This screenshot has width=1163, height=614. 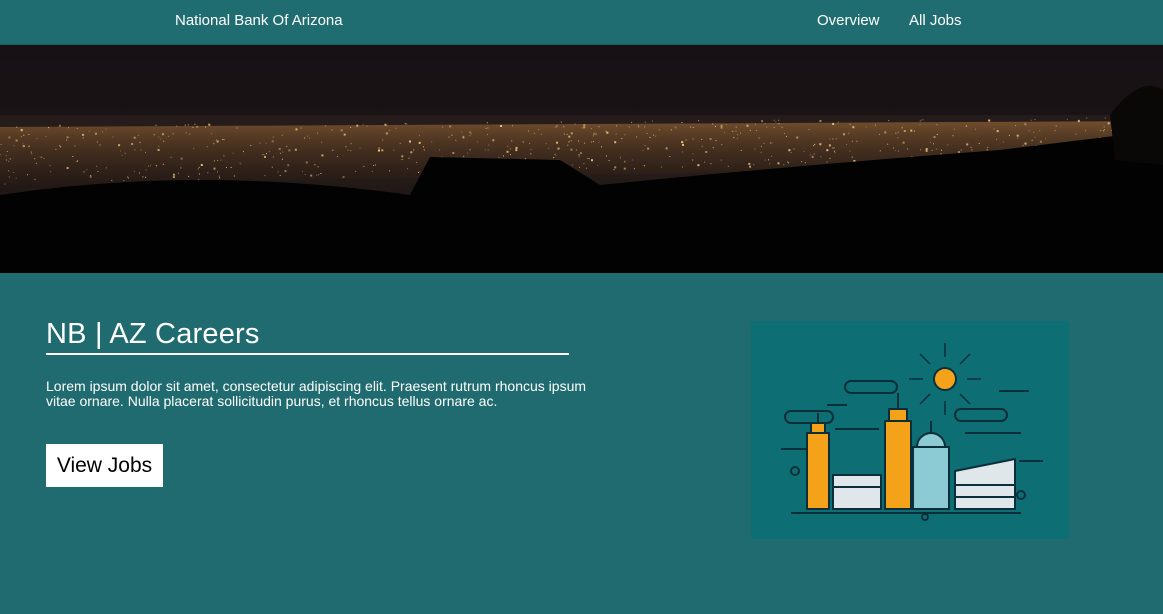 I want to click on city-skyline-illustration, so click(x=910, y=430).